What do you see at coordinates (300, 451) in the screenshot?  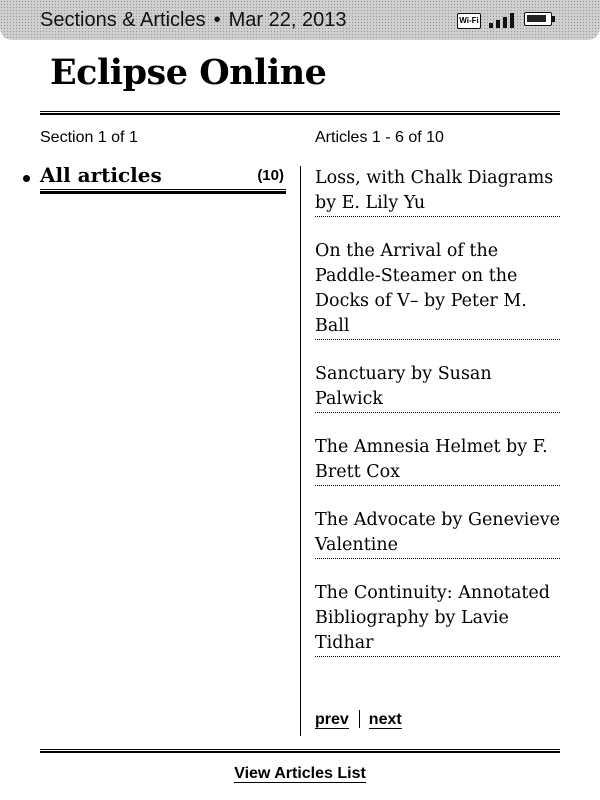 I see `column-divider` at bounding box center [300, 451].